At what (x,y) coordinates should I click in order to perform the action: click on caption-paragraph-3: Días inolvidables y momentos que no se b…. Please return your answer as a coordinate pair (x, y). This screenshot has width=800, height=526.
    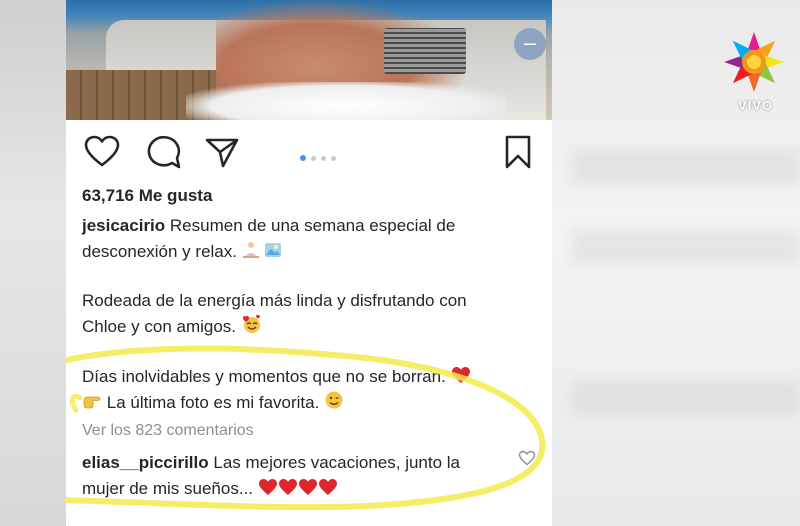
    Looking at the image, I should click on (312, 390).